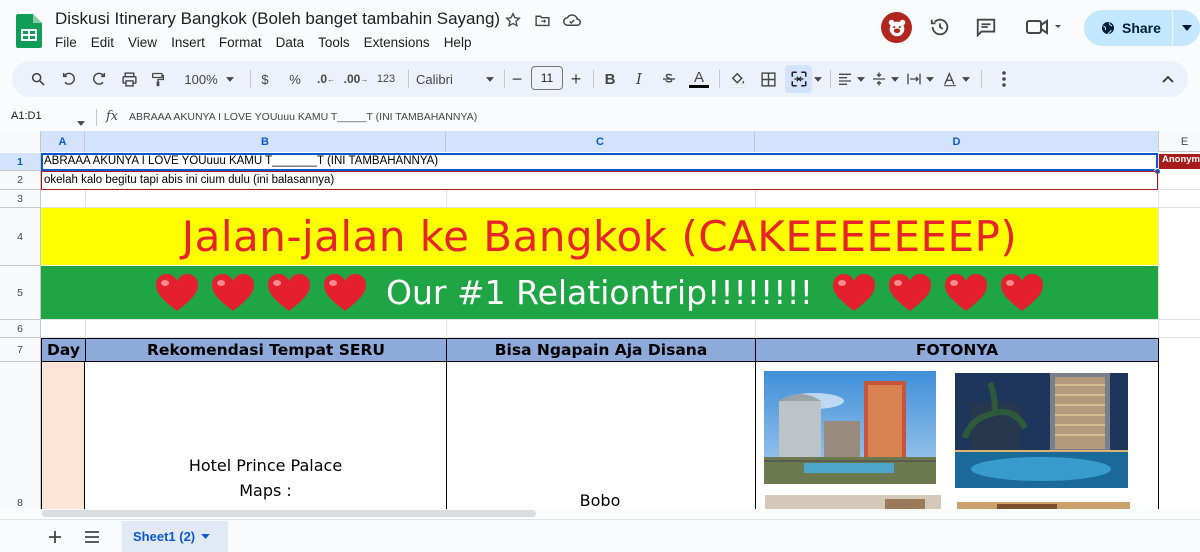  I want to click on activity-text: Bobo, so click(600, 500).